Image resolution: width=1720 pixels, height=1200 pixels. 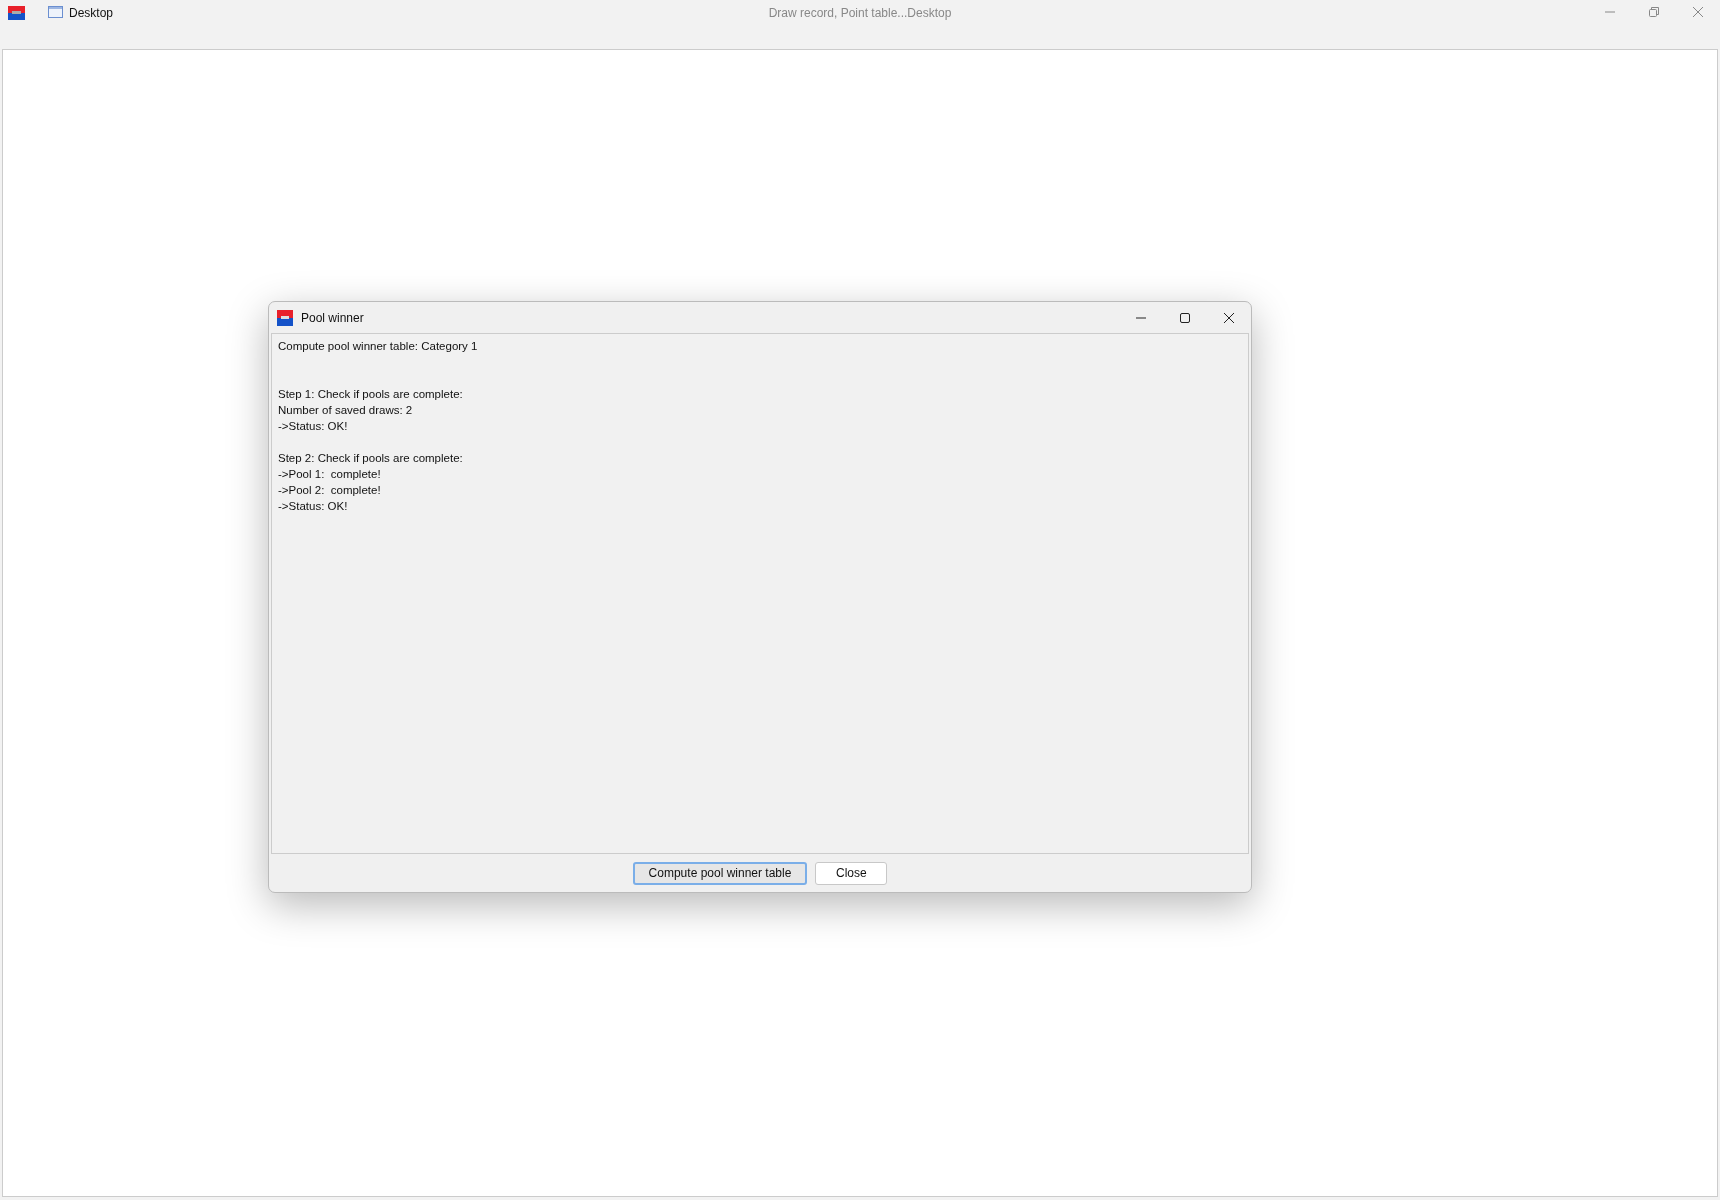 I want to click on log-line: Step 2: Check if pools are complete:, so click(x=371, y=458).